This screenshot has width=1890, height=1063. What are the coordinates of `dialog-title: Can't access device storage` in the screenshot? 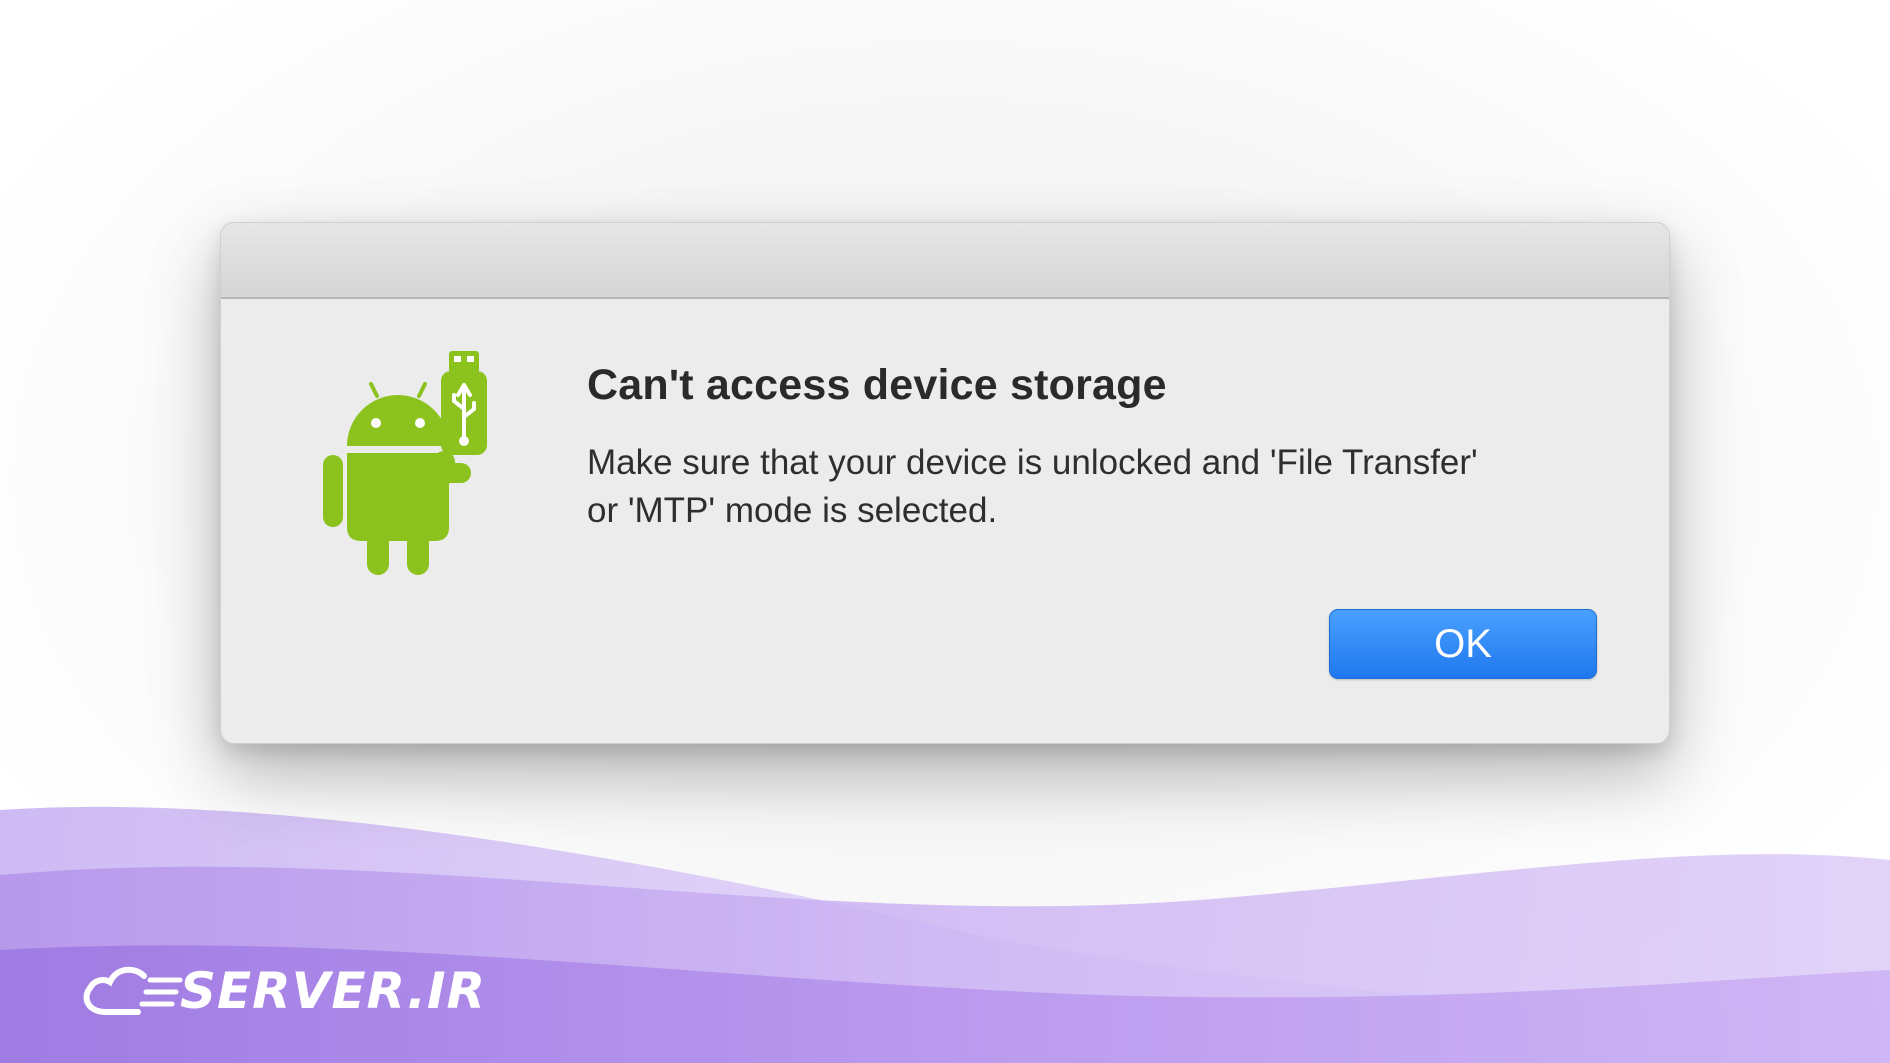 It's located at (877, 385).